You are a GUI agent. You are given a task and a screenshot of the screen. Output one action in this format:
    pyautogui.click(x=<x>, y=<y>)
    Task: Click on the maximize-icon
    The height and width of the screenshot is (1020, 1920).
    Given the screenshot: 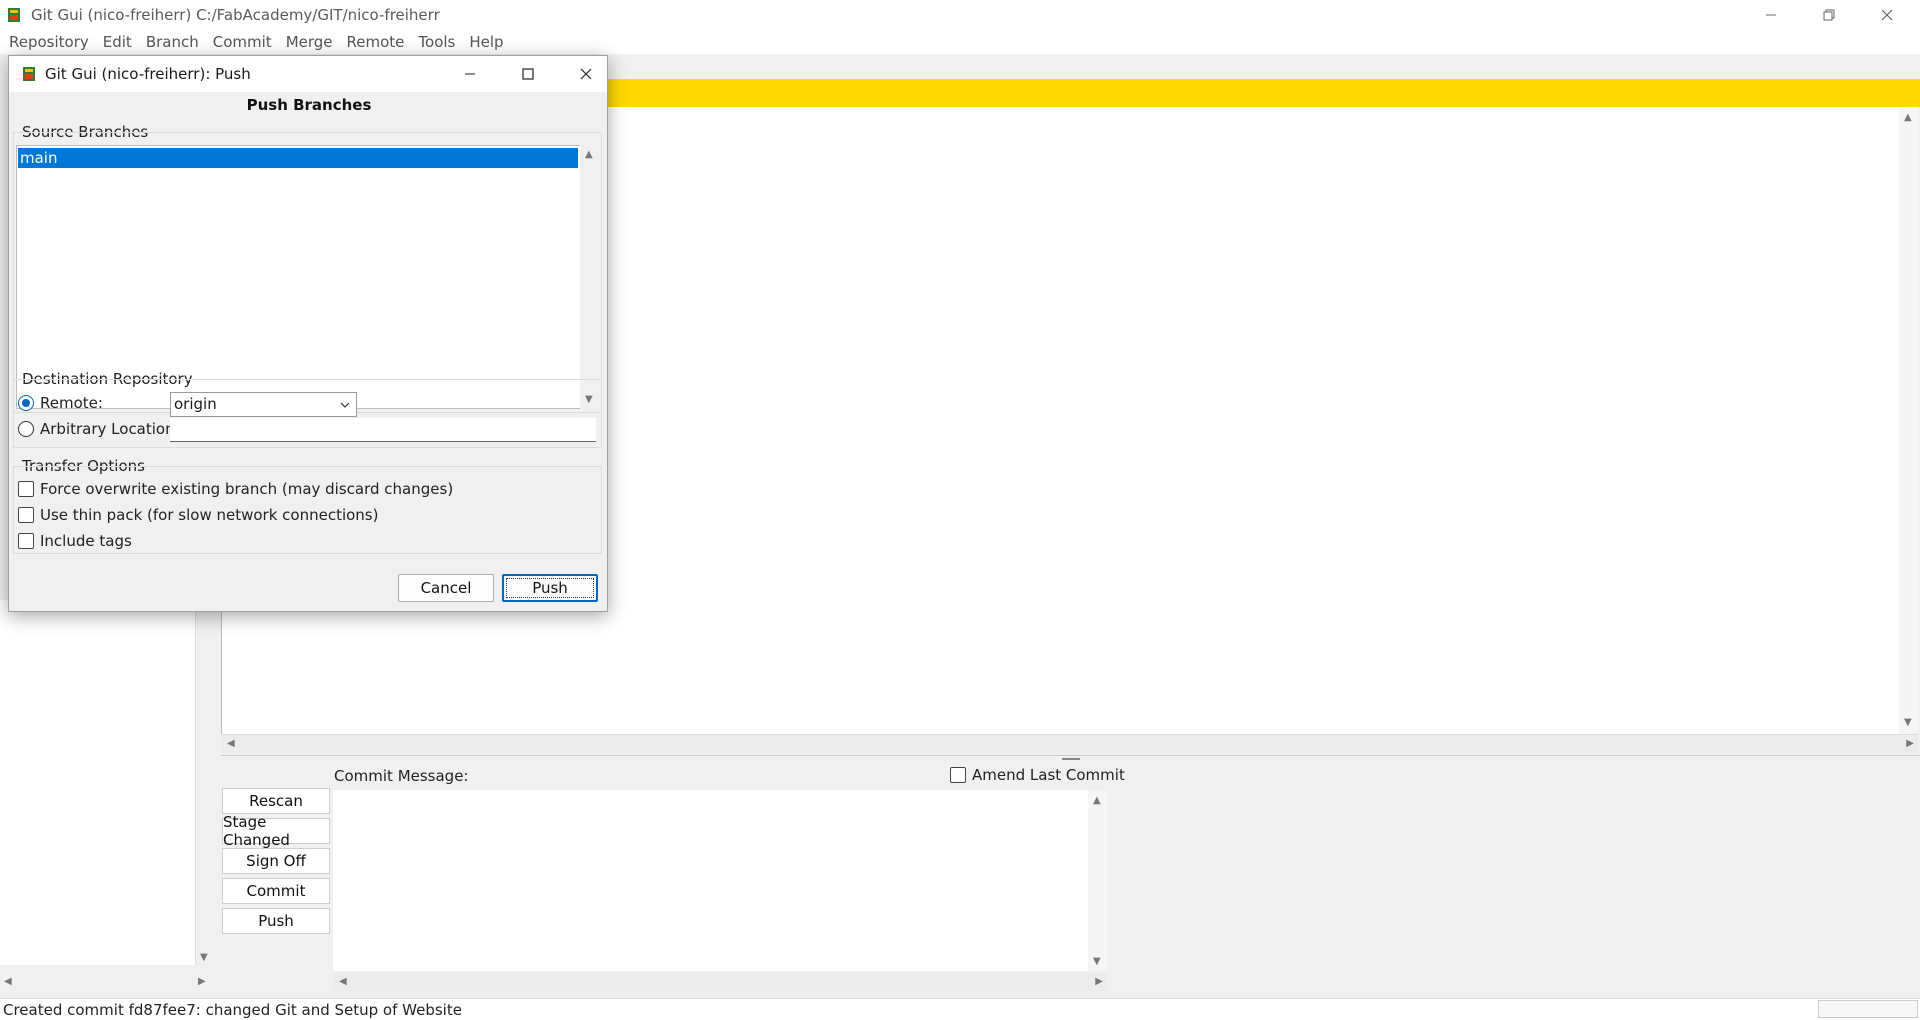 What is the action you would take?
    pyautogui.click(x=528, y=74)
    